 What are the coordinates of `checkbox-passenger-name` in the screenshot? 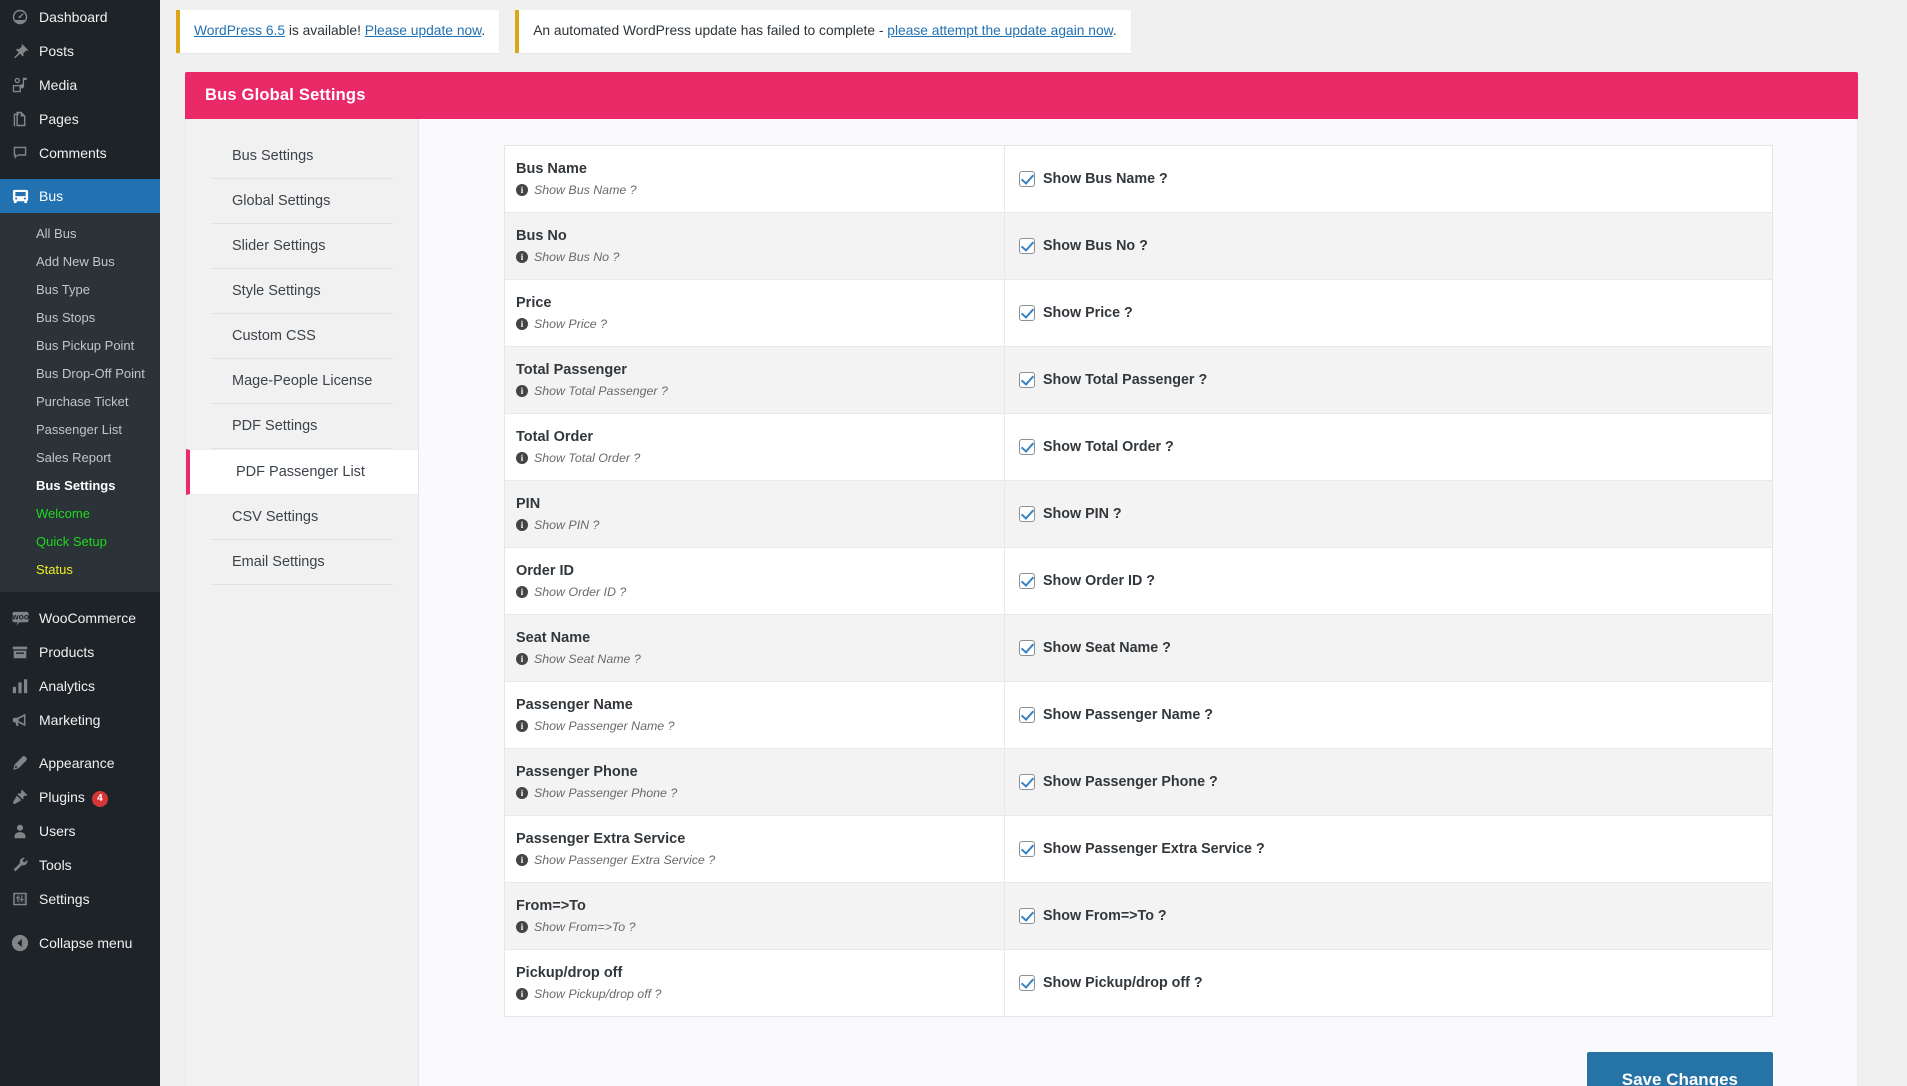 It's located at (1027, 714).